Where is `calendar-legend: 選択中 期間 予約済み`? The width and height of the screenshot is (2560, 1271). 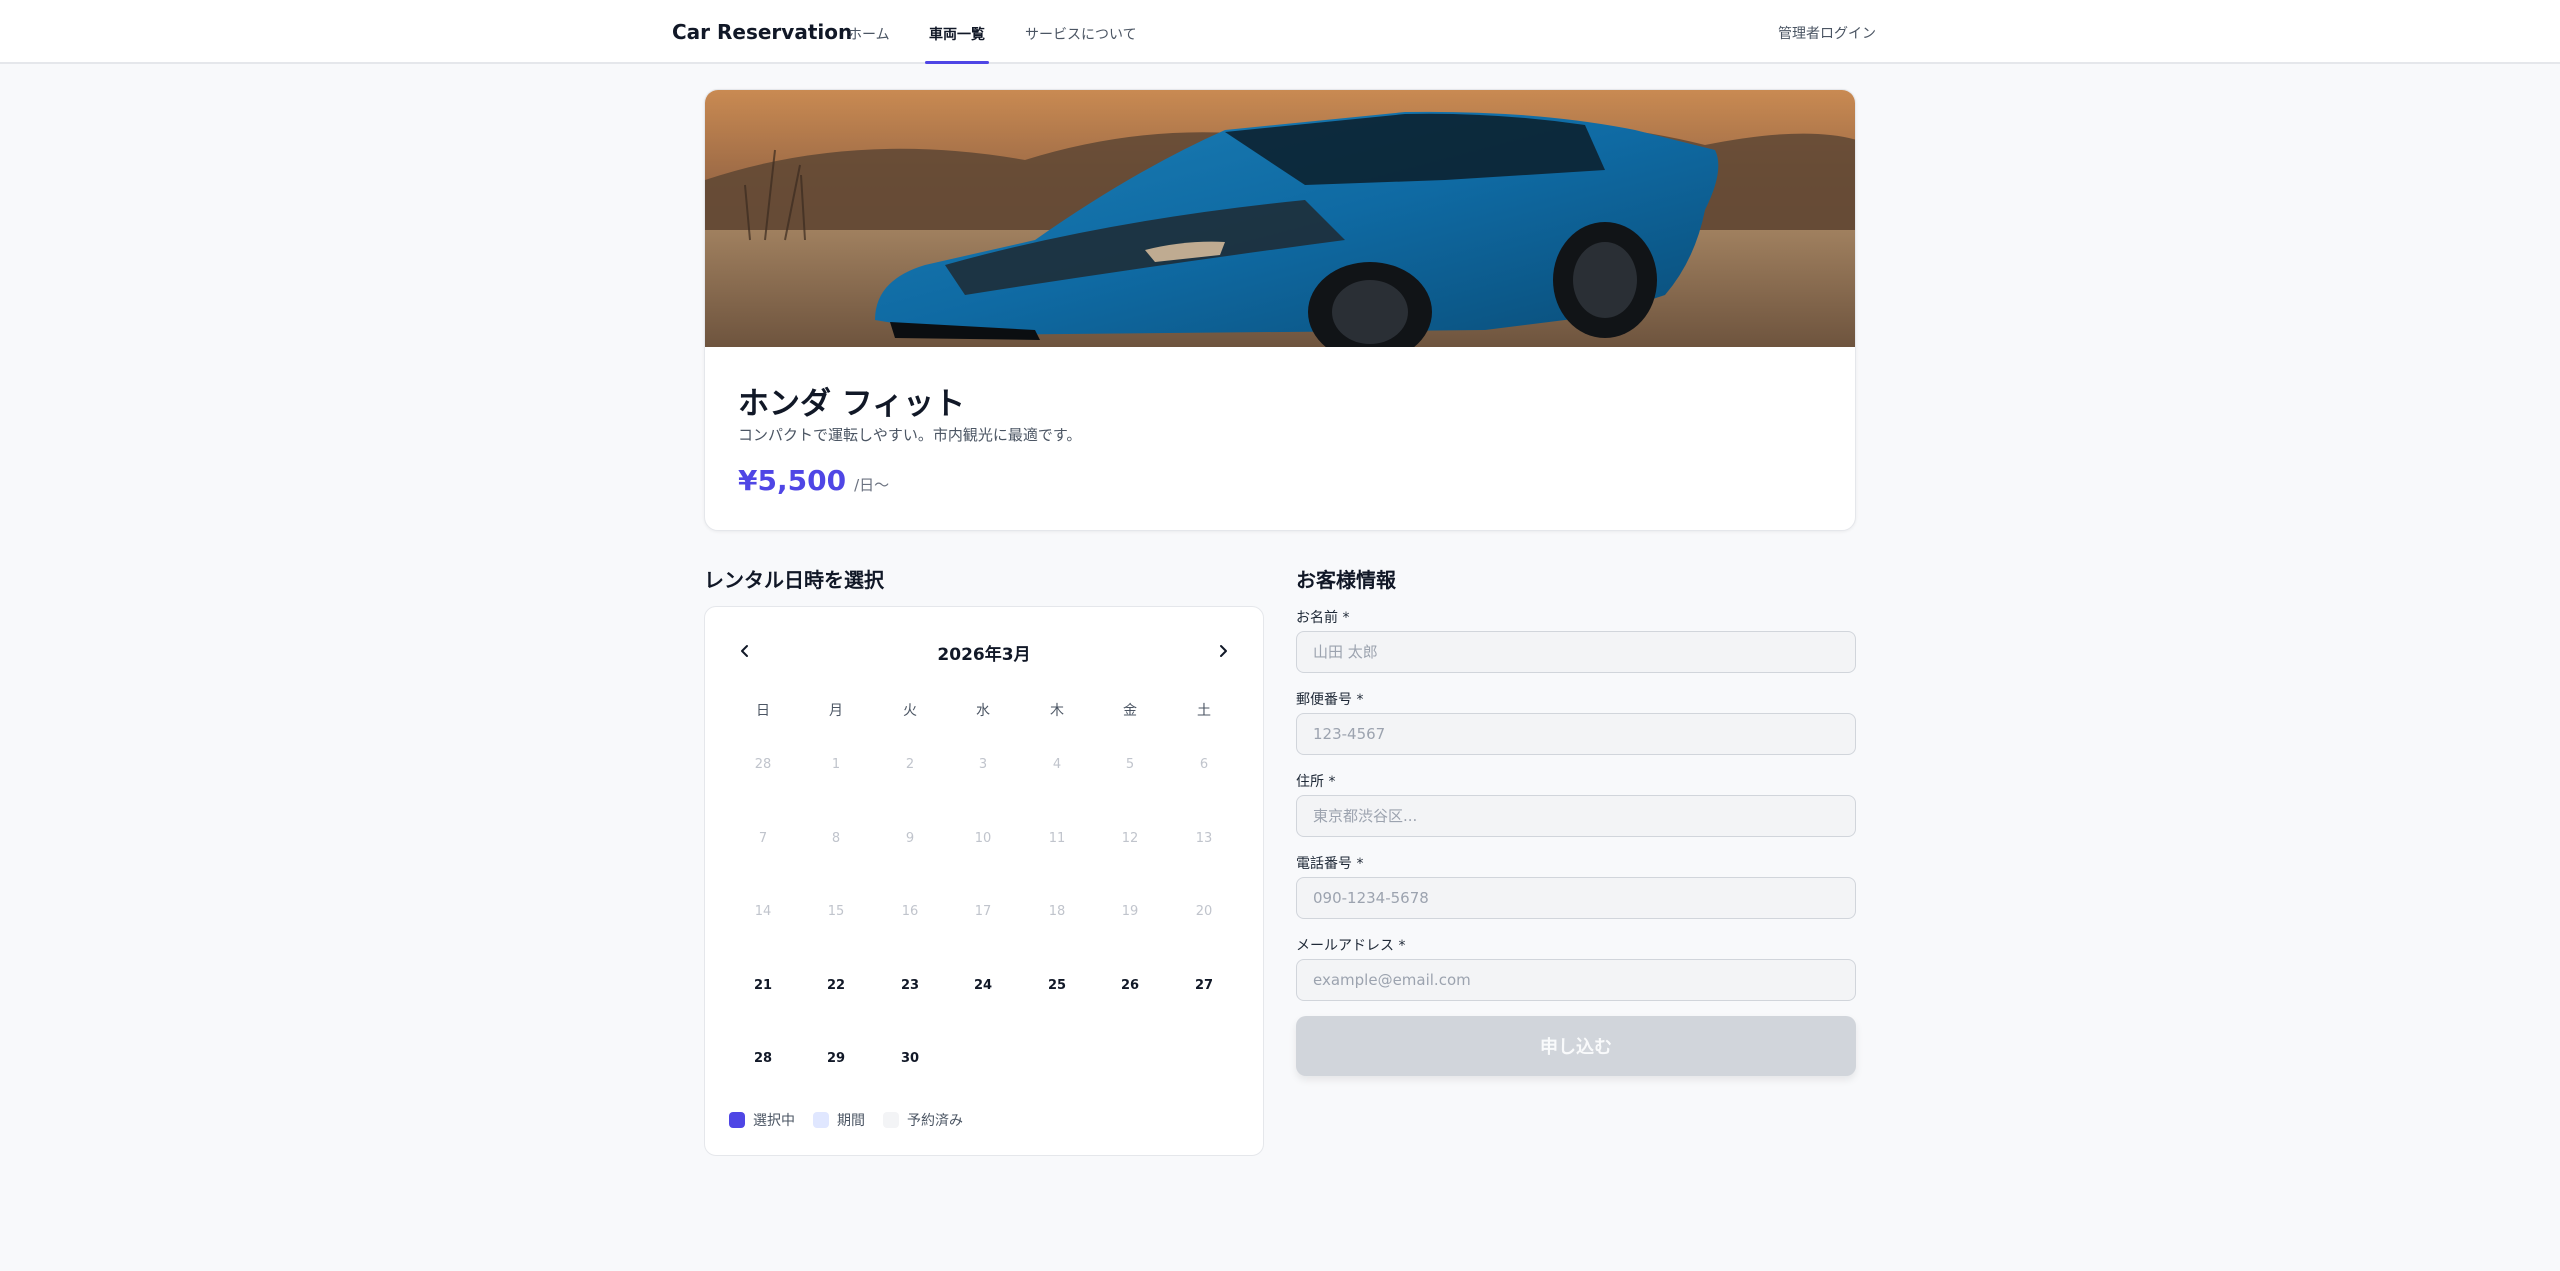
calendar-legend: 選択中 期間 予約済み is located at coordinates (855, 1120).